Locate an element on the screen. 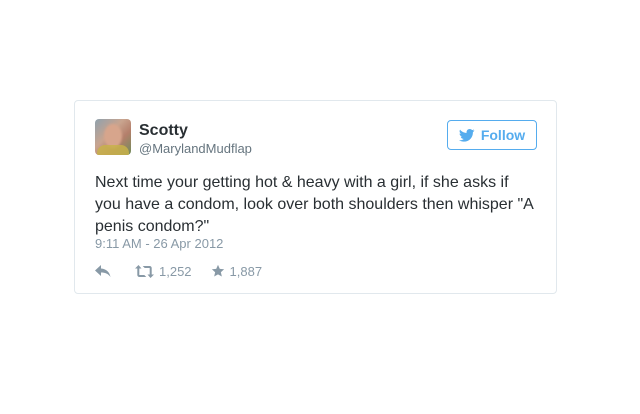 The height and width of the screenshot is (414, 640). reply-icon is located at coordinates (103, 271).